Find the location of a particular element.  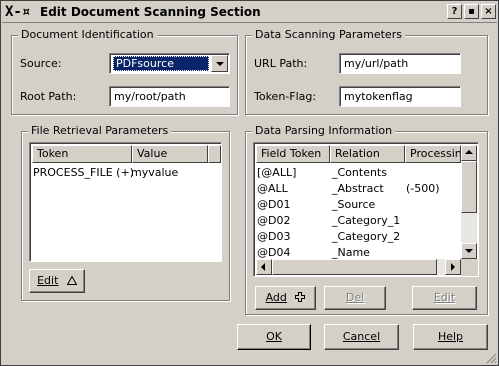

field-token-cell: @D03 is located at coordinates (274, 236).